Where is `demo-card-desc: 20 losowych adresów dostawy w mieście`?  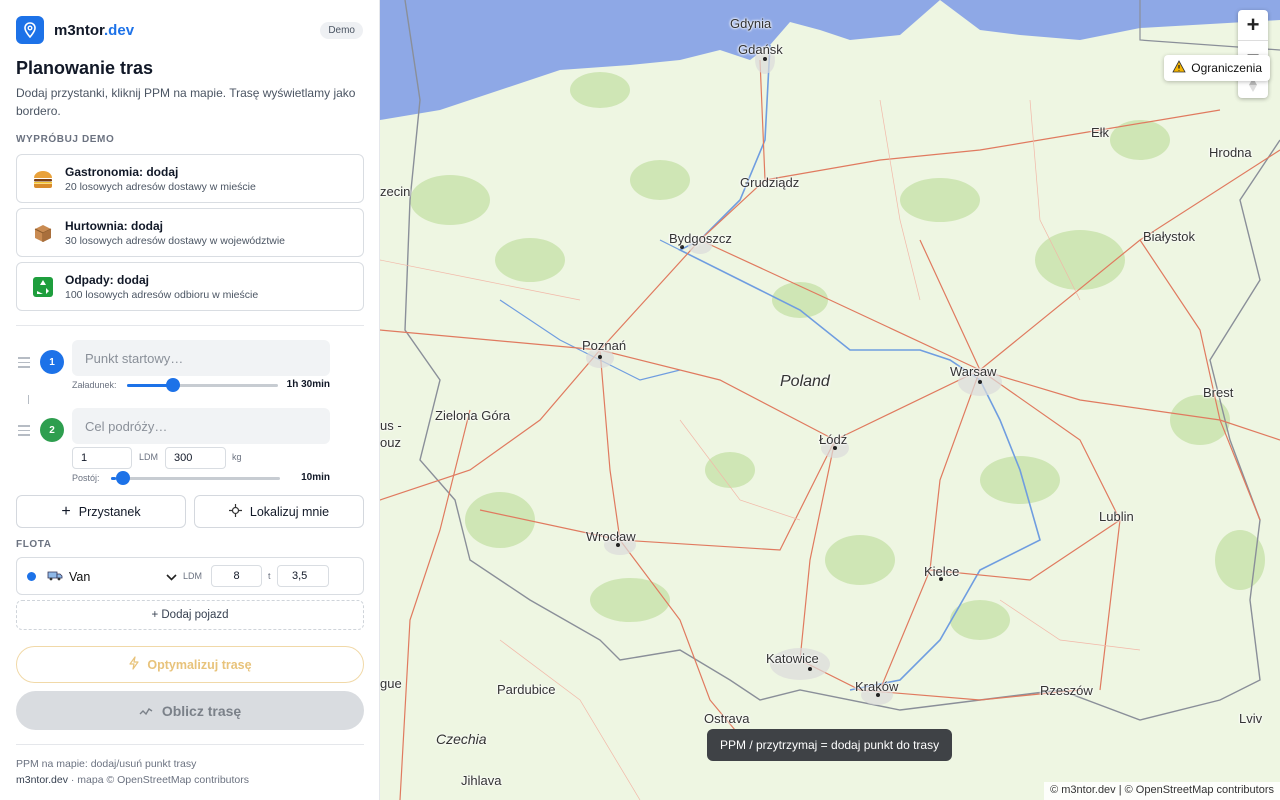
demo-card-desc: 20 losowych adresów dostawy w mieście is located at coordinates (160, 186).